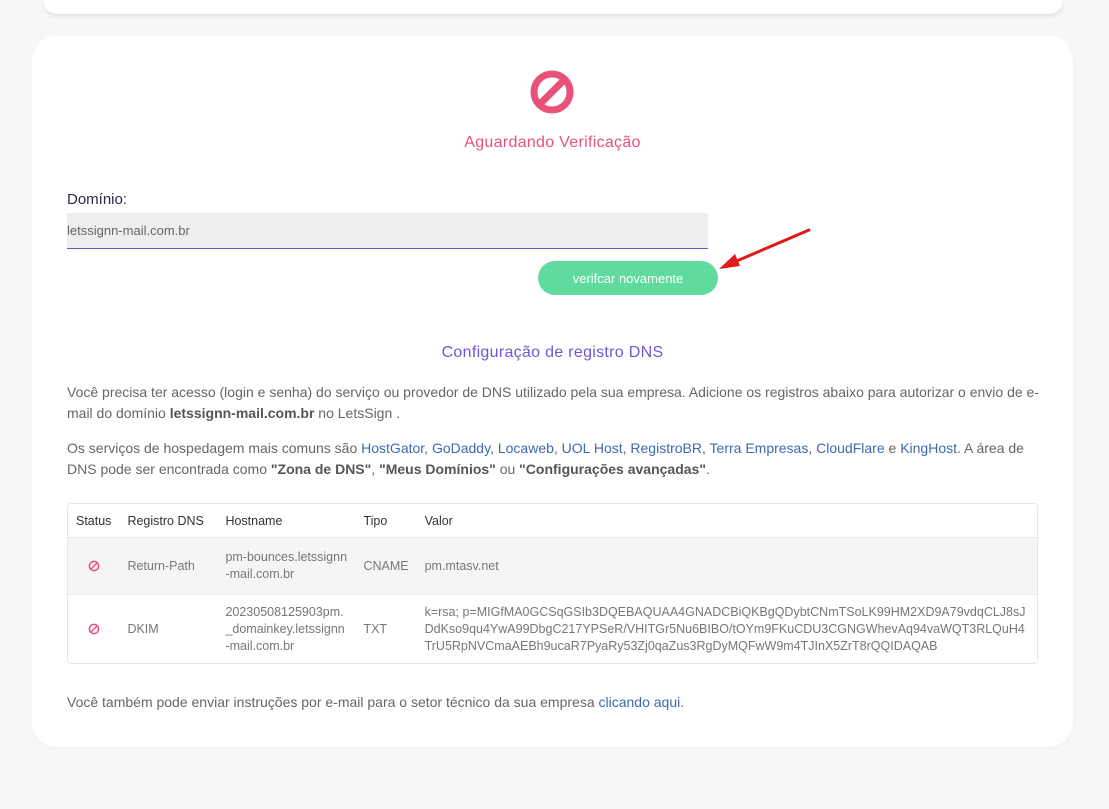  What do you see at coordinates (242, 413) in the screenshot?
I see `para1-domain: letssignn-mail.com.br` at bounding box center [242, 413].